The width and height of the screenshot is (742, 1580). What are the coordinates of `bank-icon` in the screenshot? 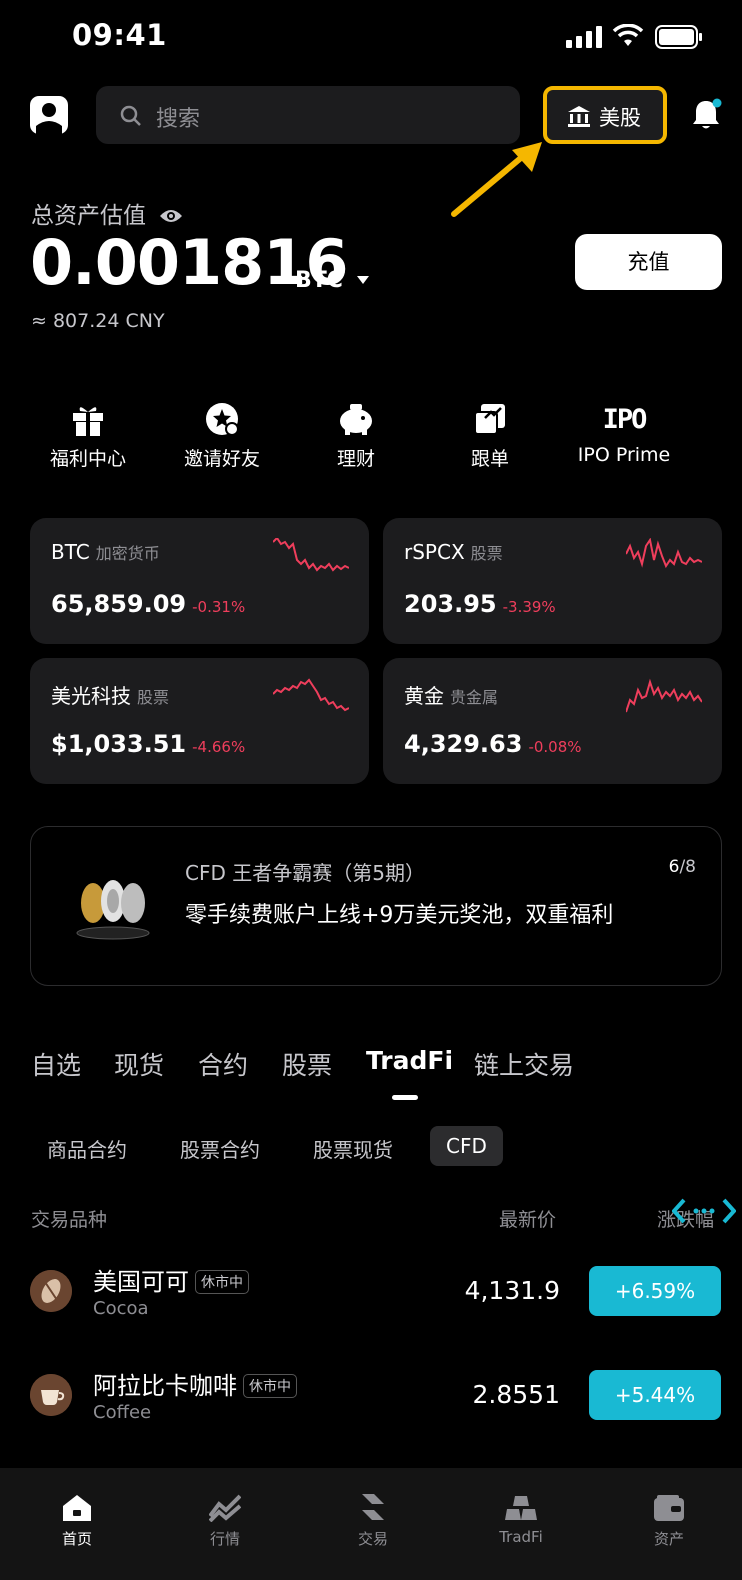 It's located at (579, 118).